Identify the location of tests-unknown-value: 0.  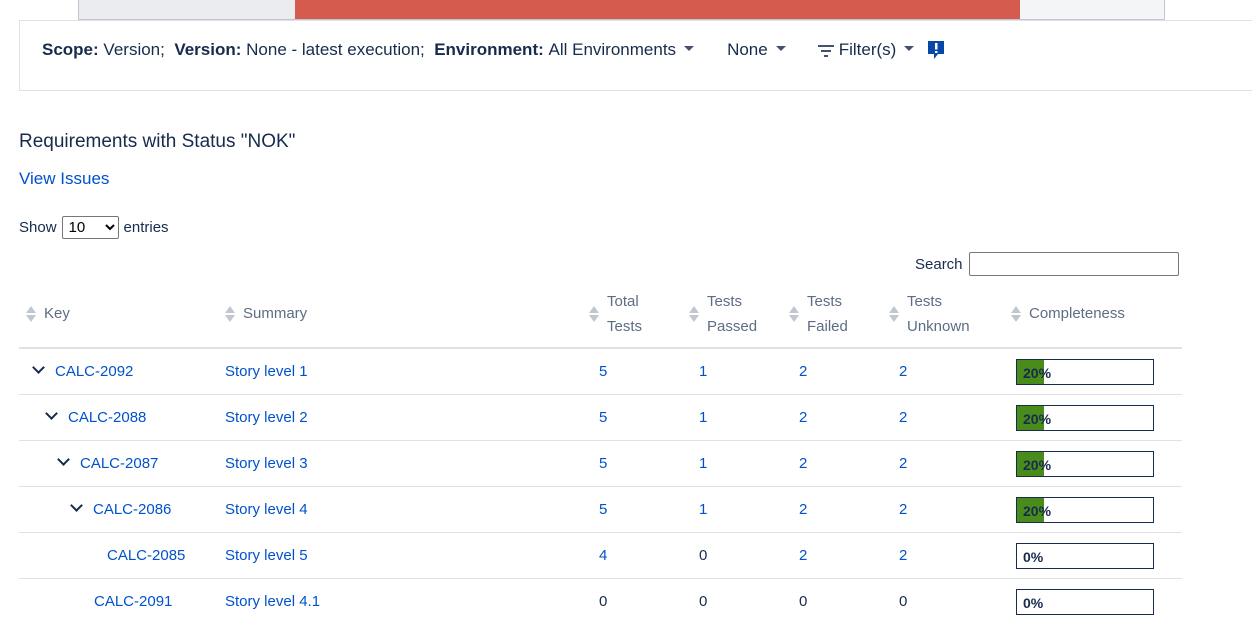
(903, 601).